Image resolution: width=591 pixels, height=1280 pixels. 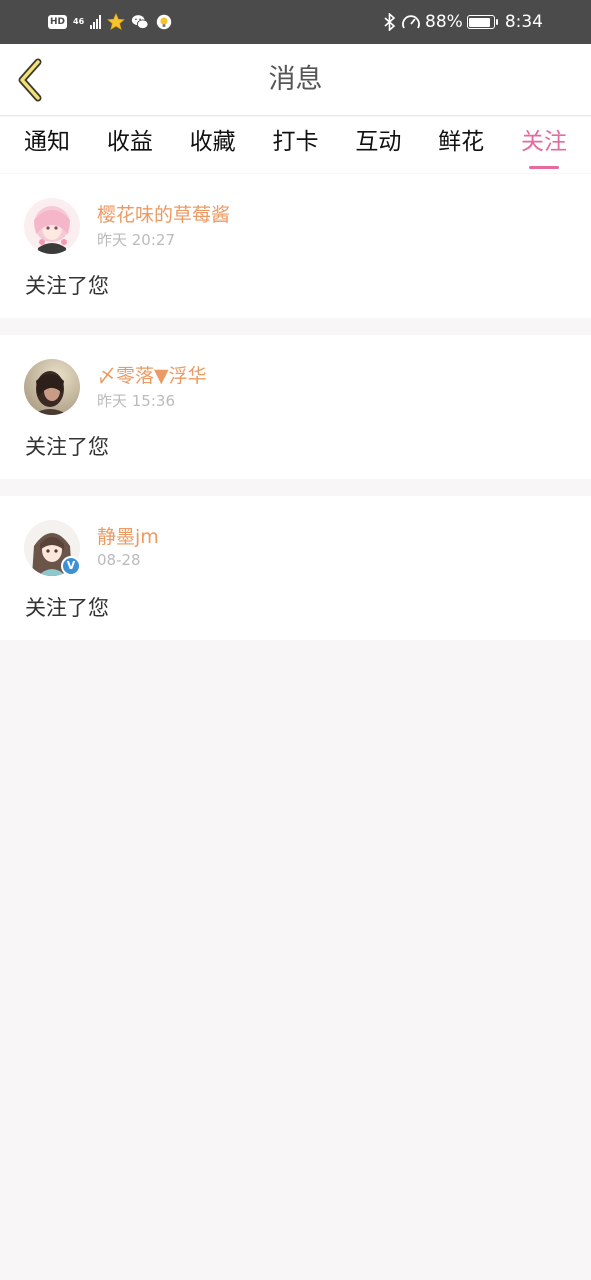 I want to click on tab-bar: 通知 收益 收藏 打卡 互动 鲜花 关注, so click(x=295, y=145).